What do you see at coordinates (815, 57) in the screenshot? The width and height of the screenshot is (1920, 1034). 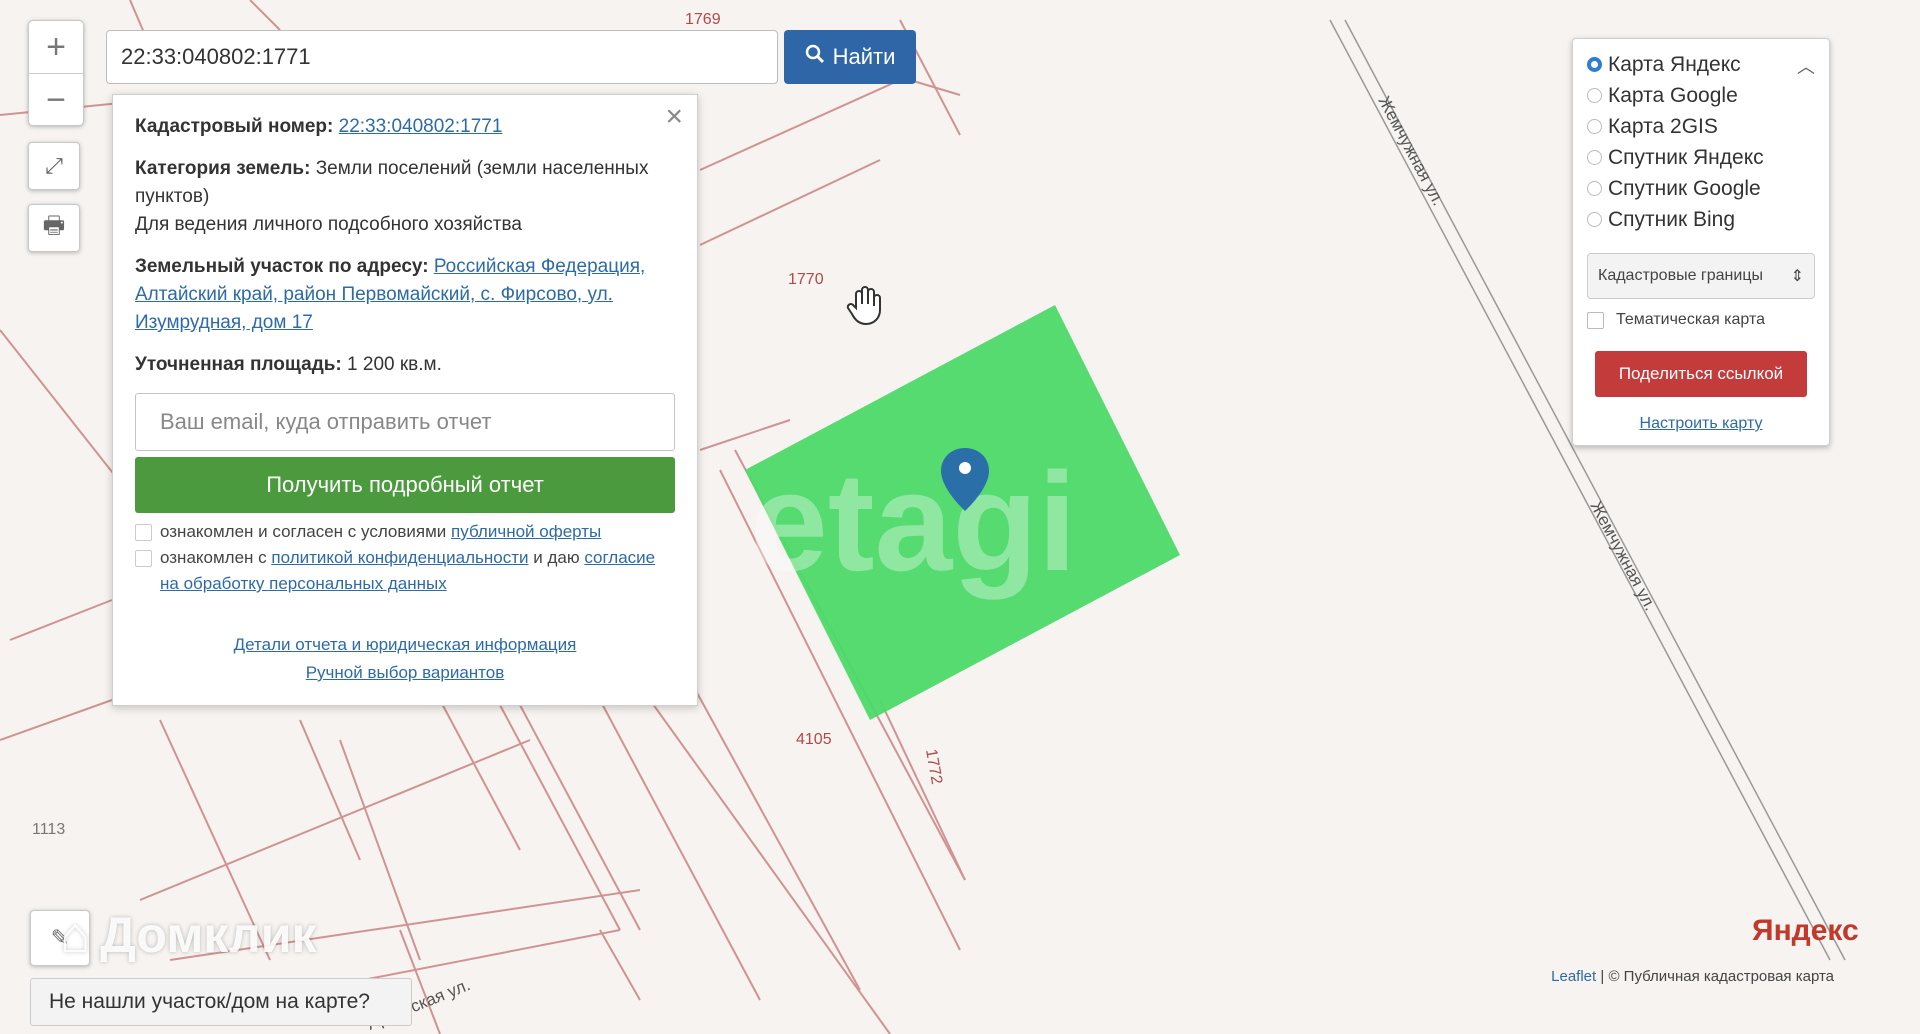 I see `search-icon` at bounding box center [815, 57].